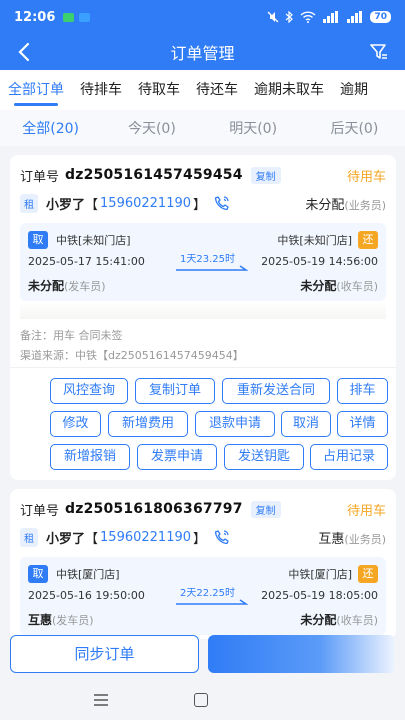  Describe the element at coordinates (203, 312) in the screenshot. I see `separator-band` at that location.